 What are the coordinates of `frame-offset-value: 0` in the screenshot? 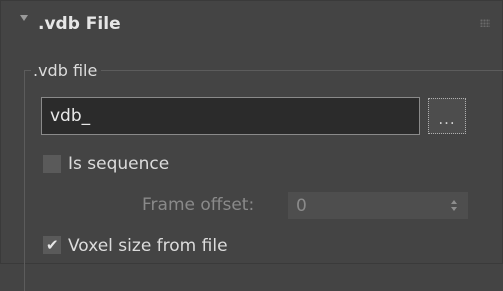 It's located at (301, 206).